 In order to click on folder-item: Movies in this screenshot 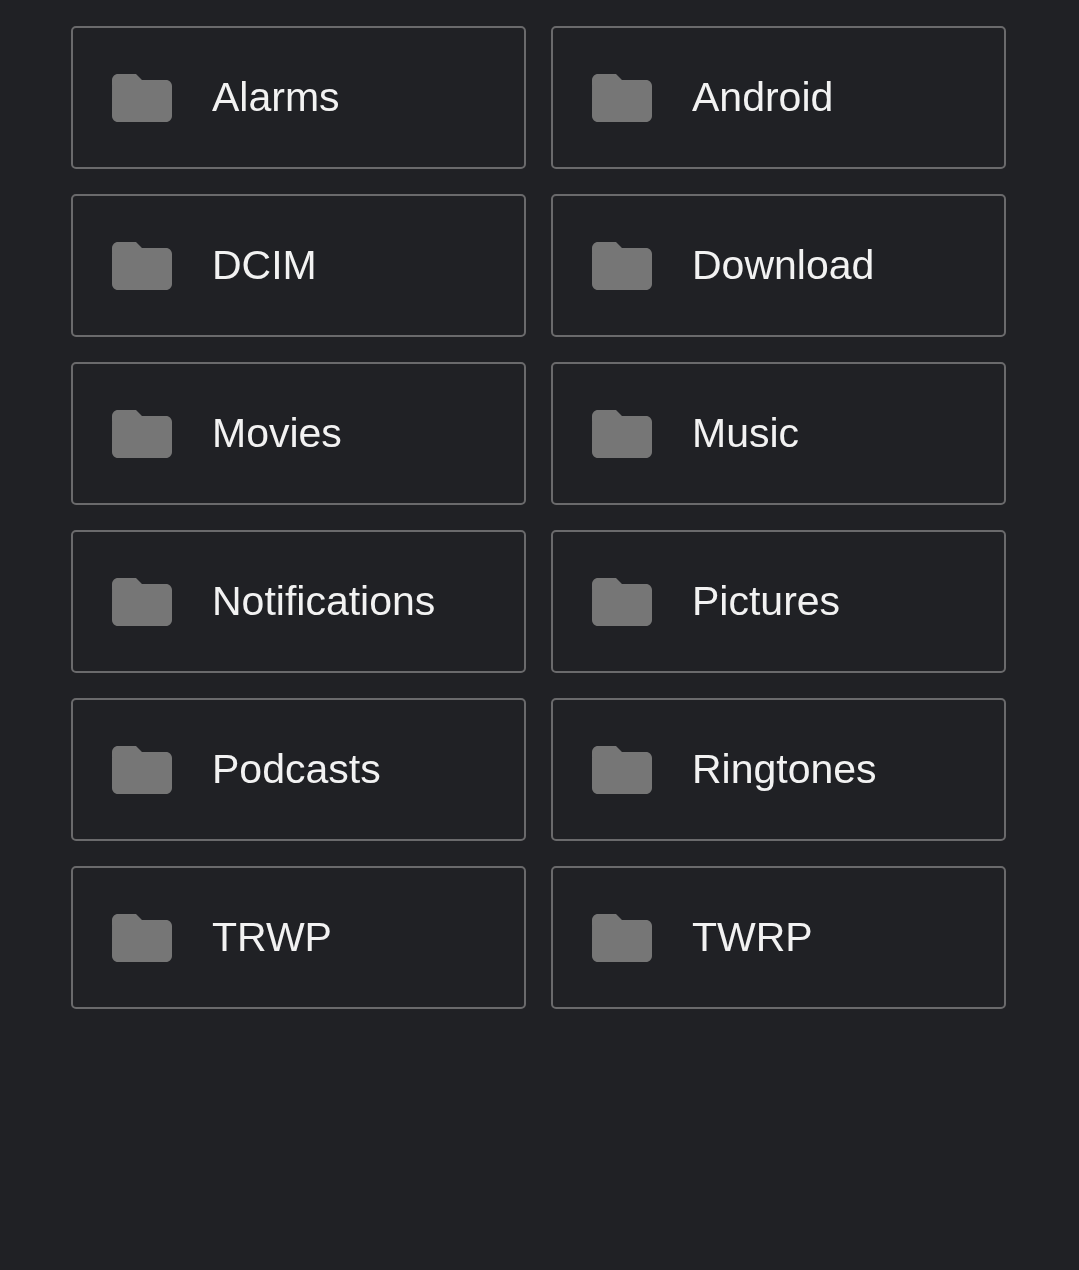, I will do `click(298, 433)`.